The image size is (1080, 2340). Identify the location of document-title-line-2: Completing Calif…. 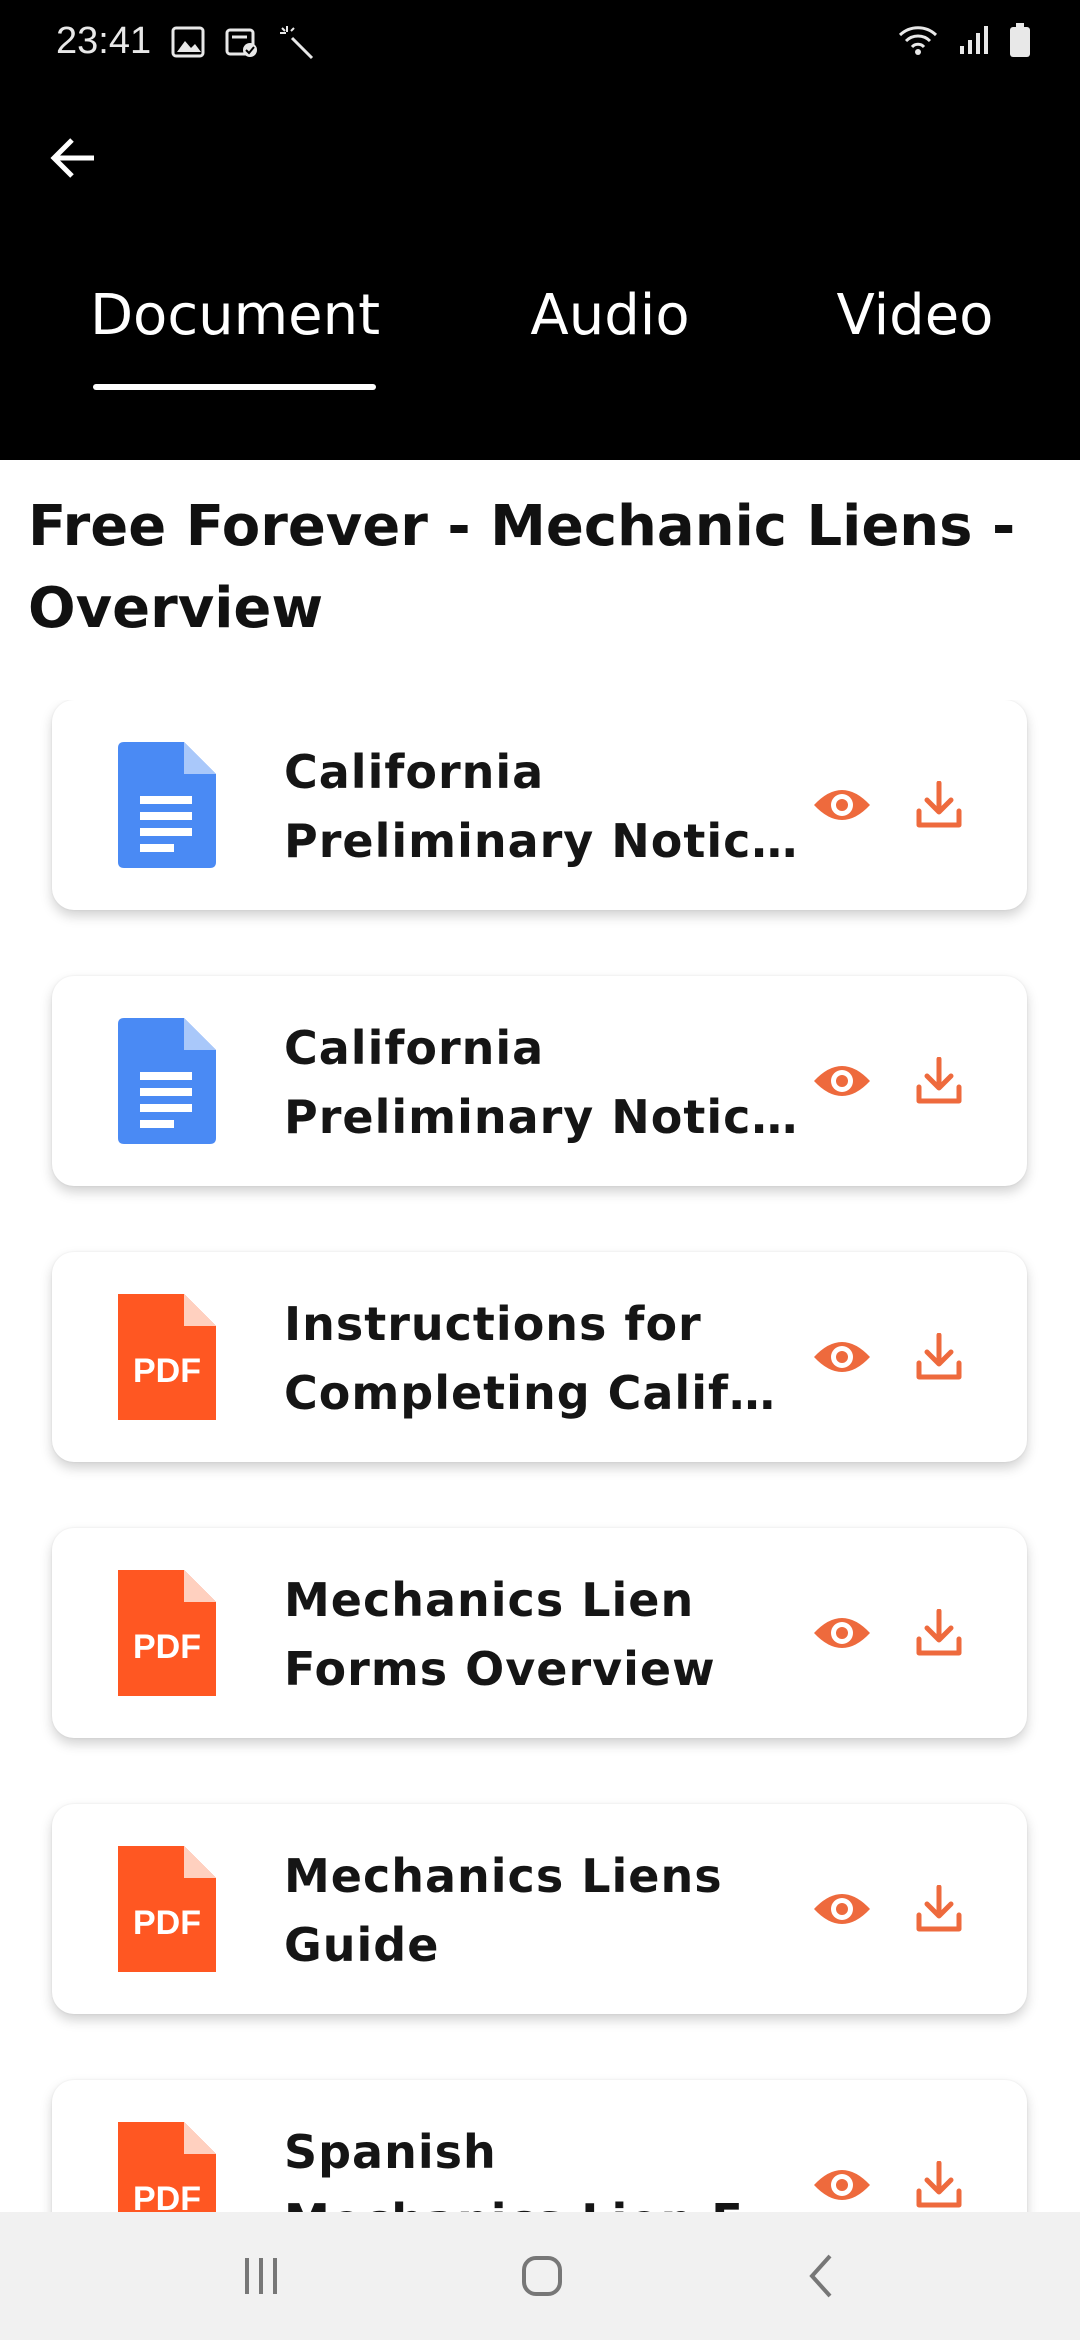
(530, 1393).